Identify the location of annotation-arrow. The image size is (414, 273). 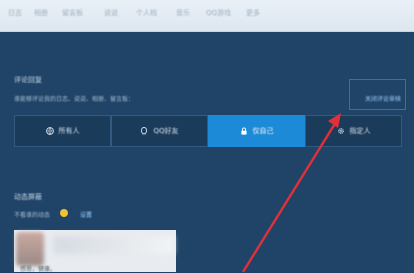
(291, 192).